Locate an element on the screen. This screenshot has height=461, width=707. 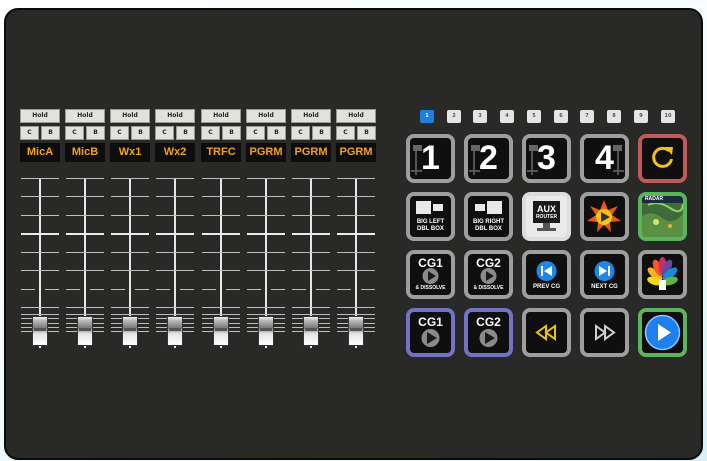
next-cg-button: NEXT CG is located at coordinates (604, 274).